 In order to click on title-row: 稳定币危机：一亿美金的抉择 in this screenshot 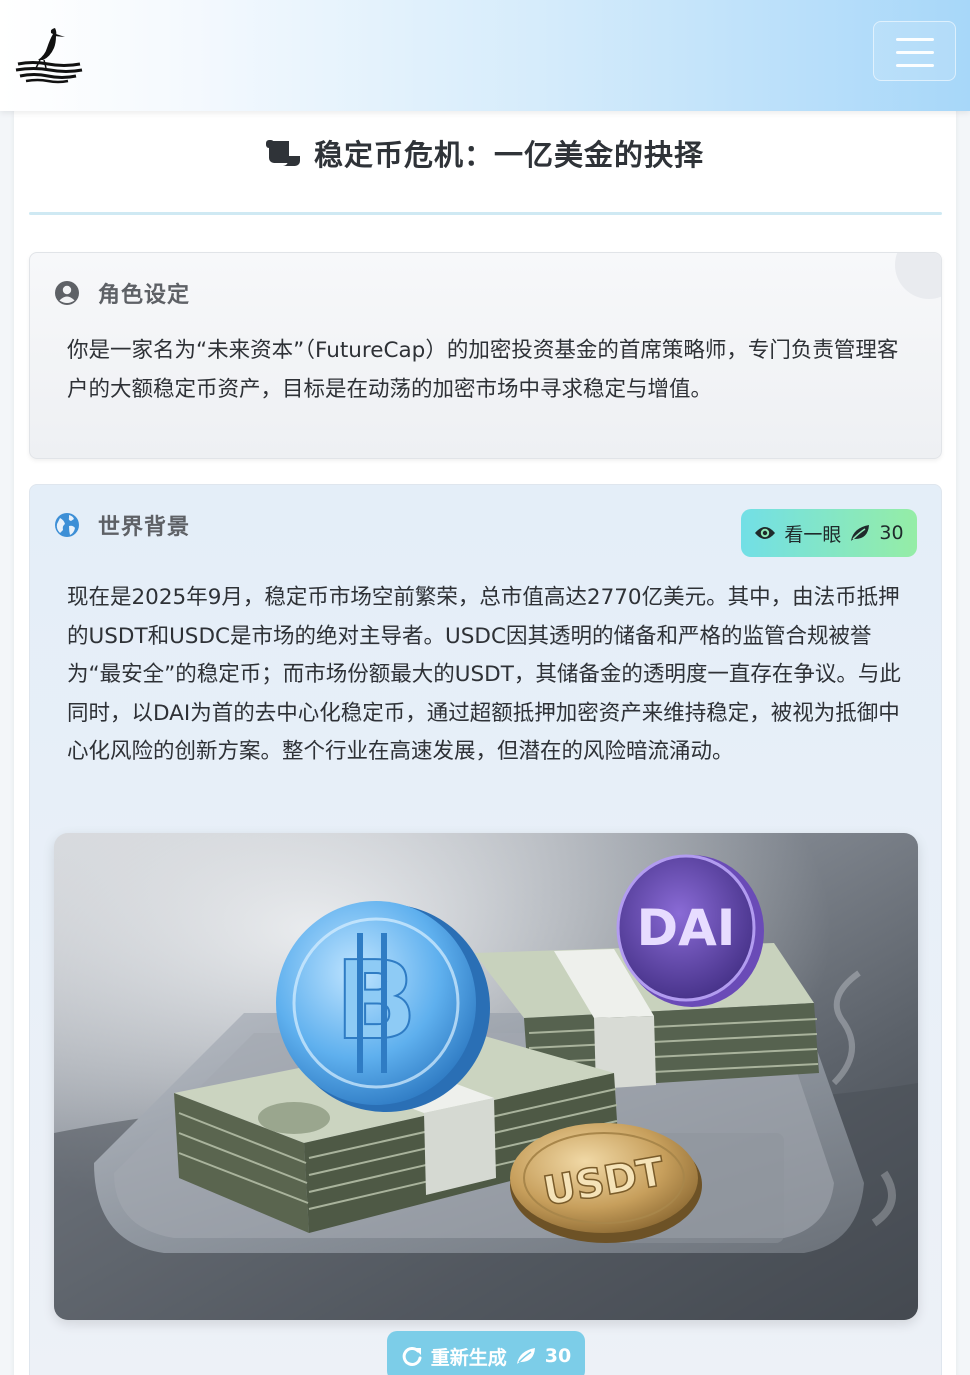, I will do `click(485, 153)`.